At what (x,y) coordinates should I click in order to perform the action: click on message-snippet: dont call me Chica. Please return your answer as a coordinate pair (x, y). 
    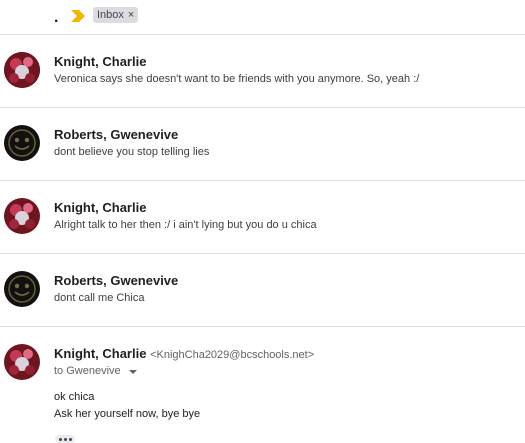
    Looking at the image, I should click on (99, 298).